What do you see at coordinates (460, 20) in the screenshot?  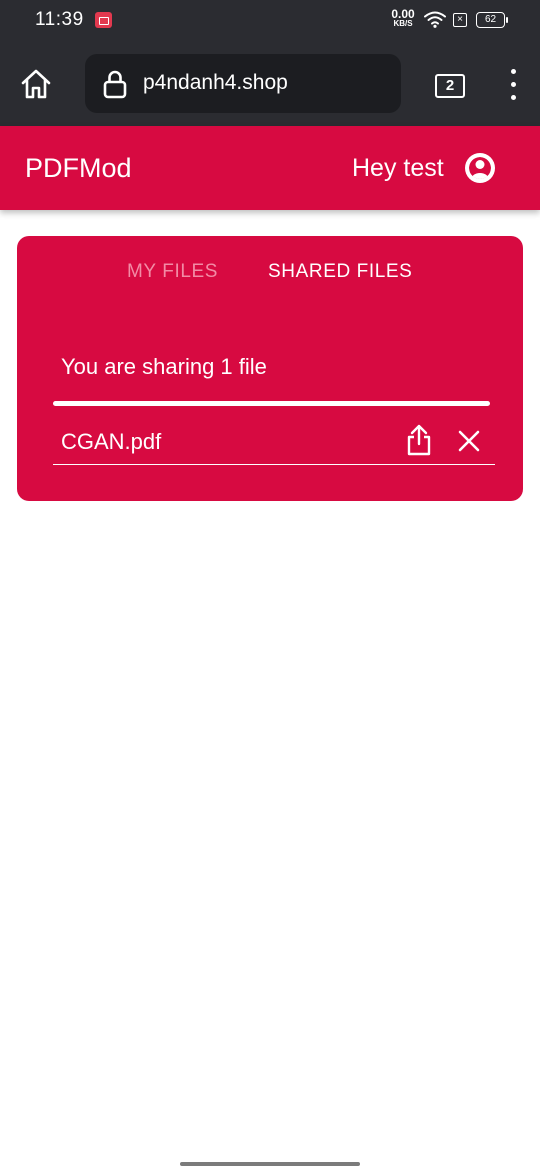 I see `x-box-icon: ×` at bounding box center [460, 20].